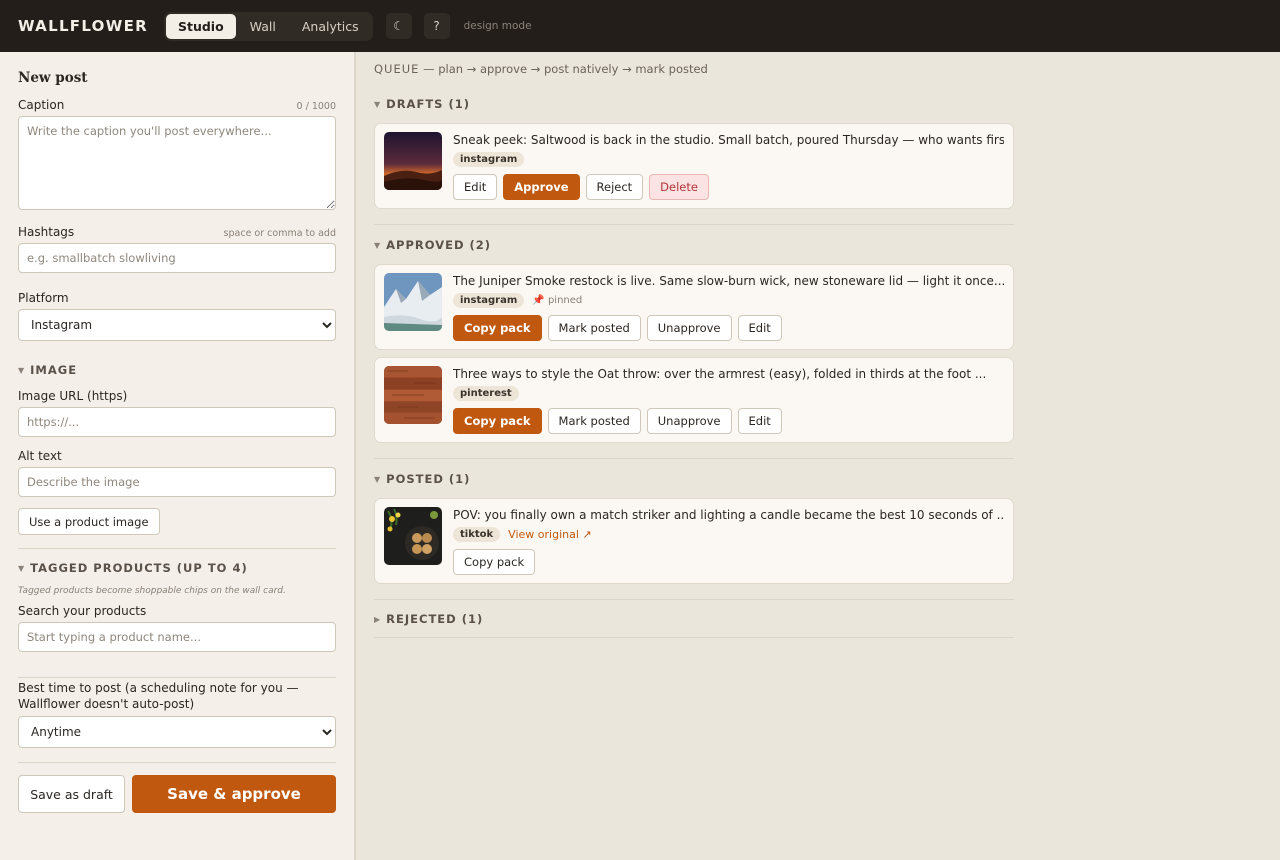 This screenshot has width=1280, height=860. What do you see at coordinates (177, 422) in the screenshot?
I see `image-url-input` at bounding box center [177, 422].